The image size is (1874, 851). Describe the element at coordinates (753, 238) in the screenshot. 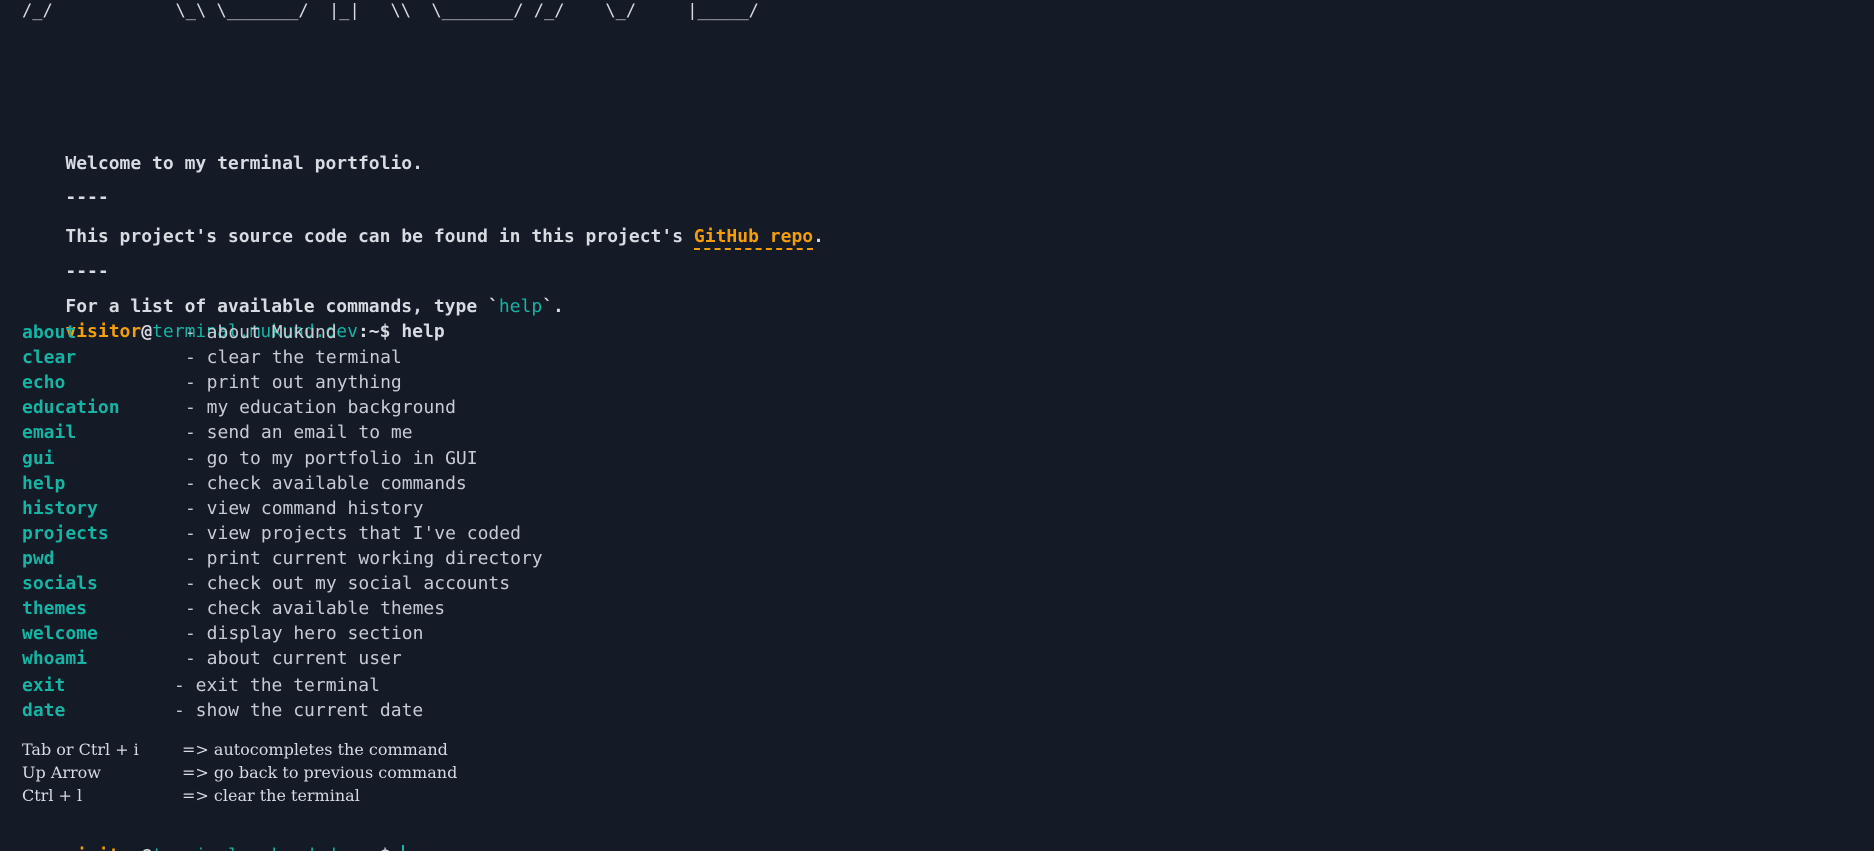

I see `github-repo-link: GitHub repo` at that location.